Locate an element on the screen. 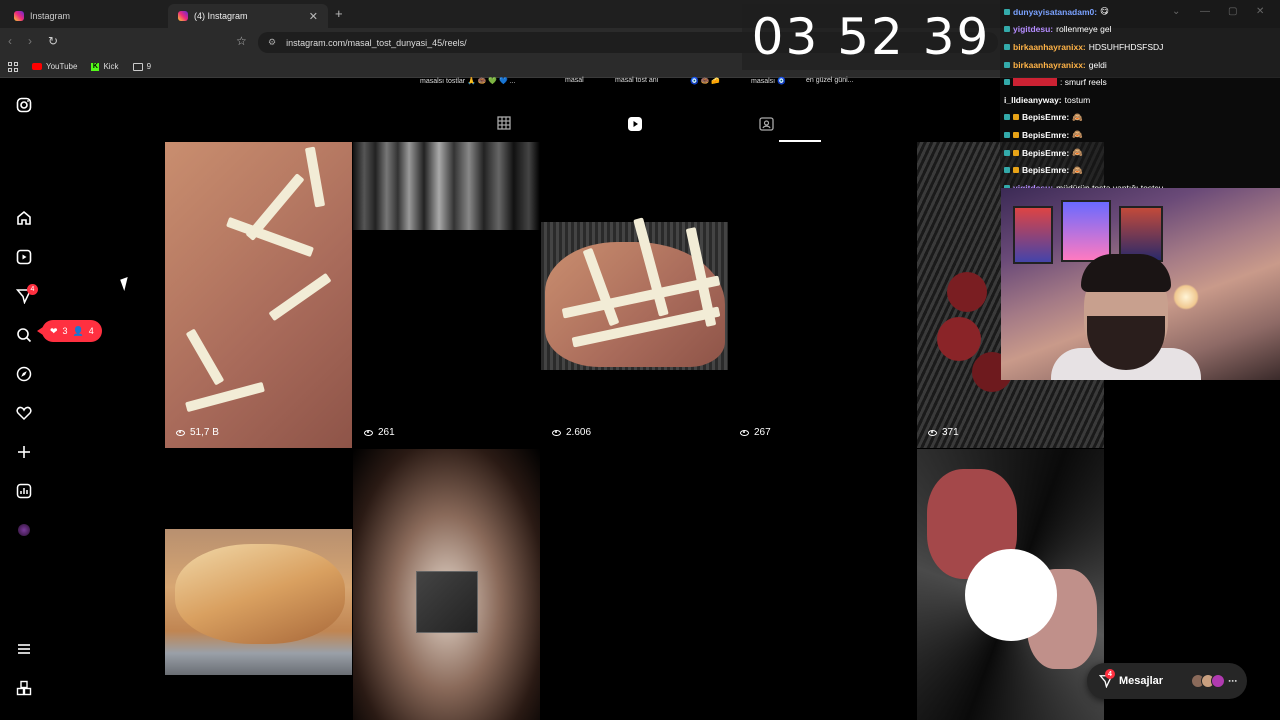 This screenshot has width=1280, height=720. bookmark-label: YouTube is located at coordinates (62, 66).